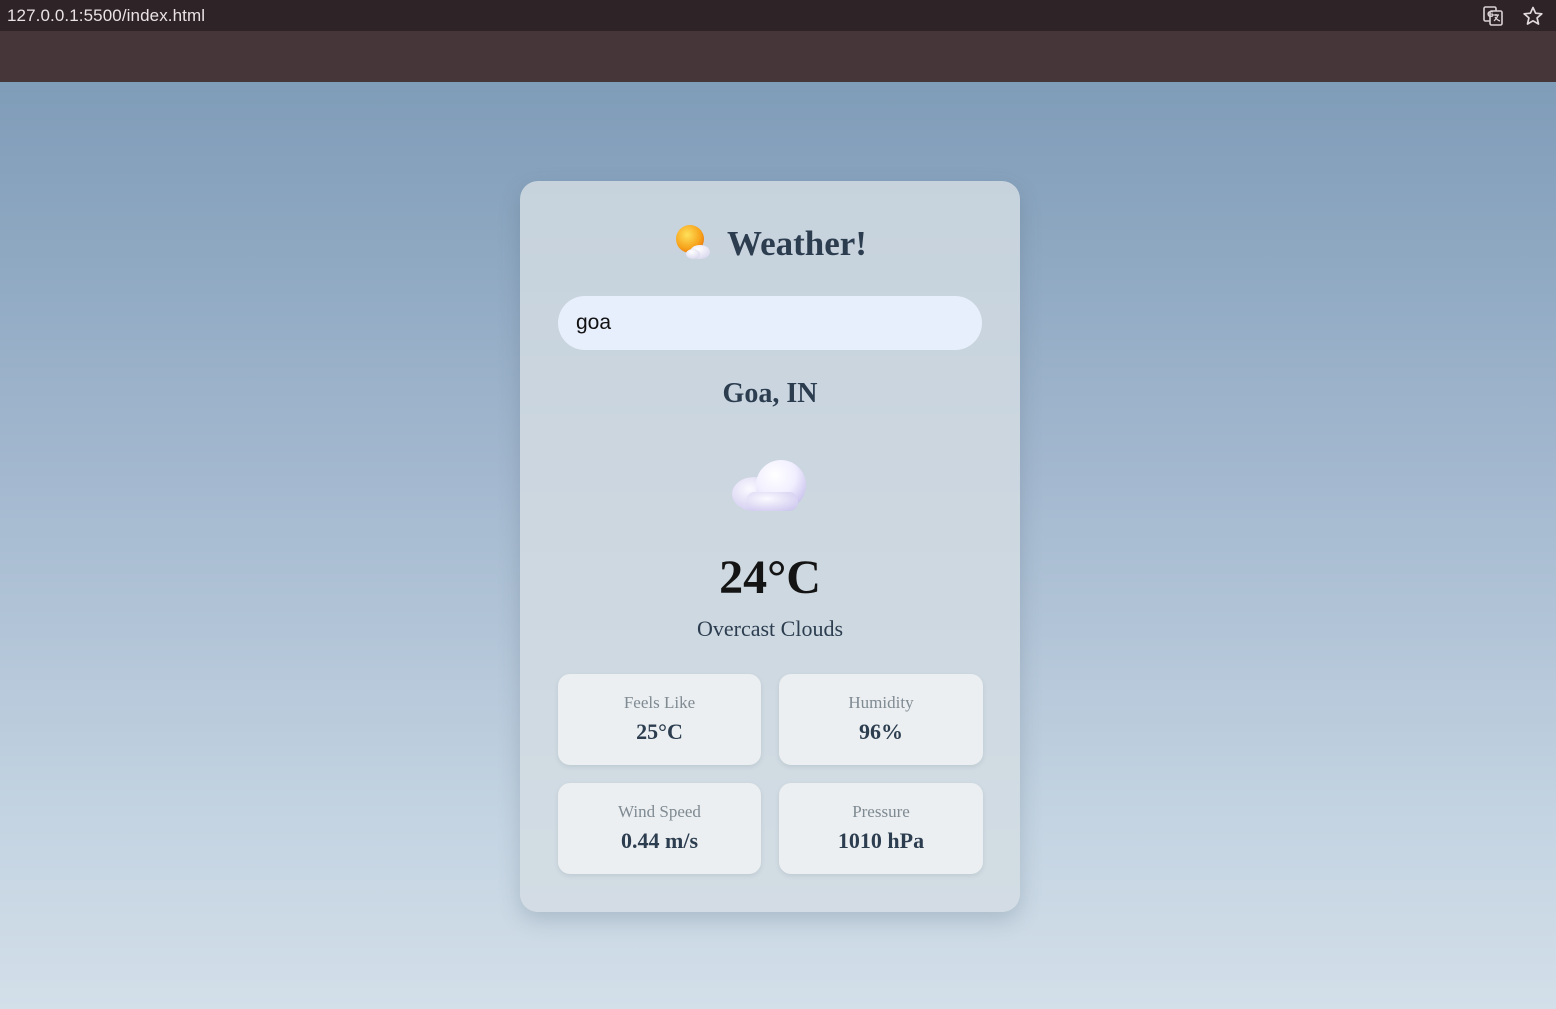 Image resolution: width=1556 pixels, height=1009 pixels. What do you see at coordinates (881, 731) in the screenshot?
I see `stat-value: 96%` at bounding box center [881, 731].